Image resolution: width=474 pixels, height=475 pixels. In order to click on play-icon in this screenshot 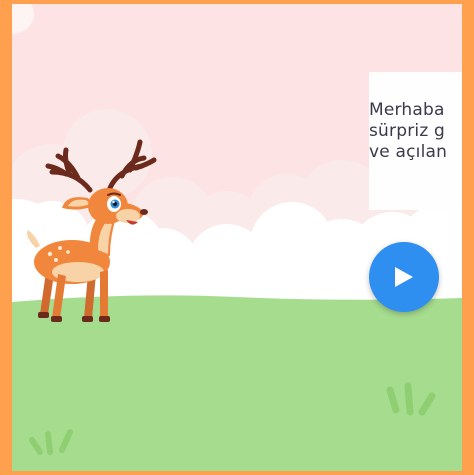, I will do `click(404, 277)`.